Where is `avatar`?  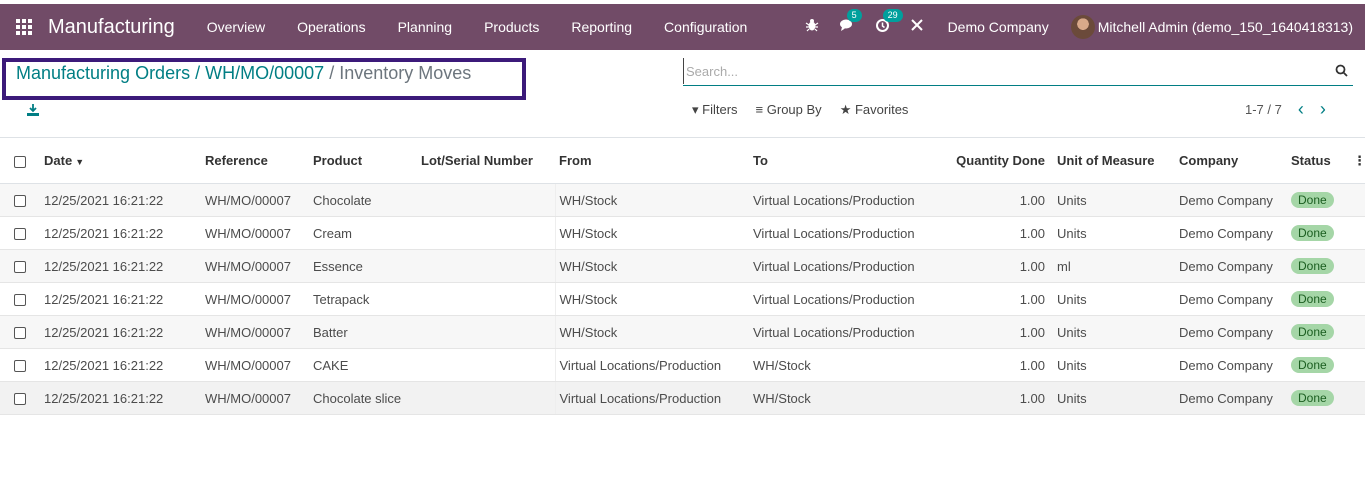 avatar is located at coordinates (1082, 27).